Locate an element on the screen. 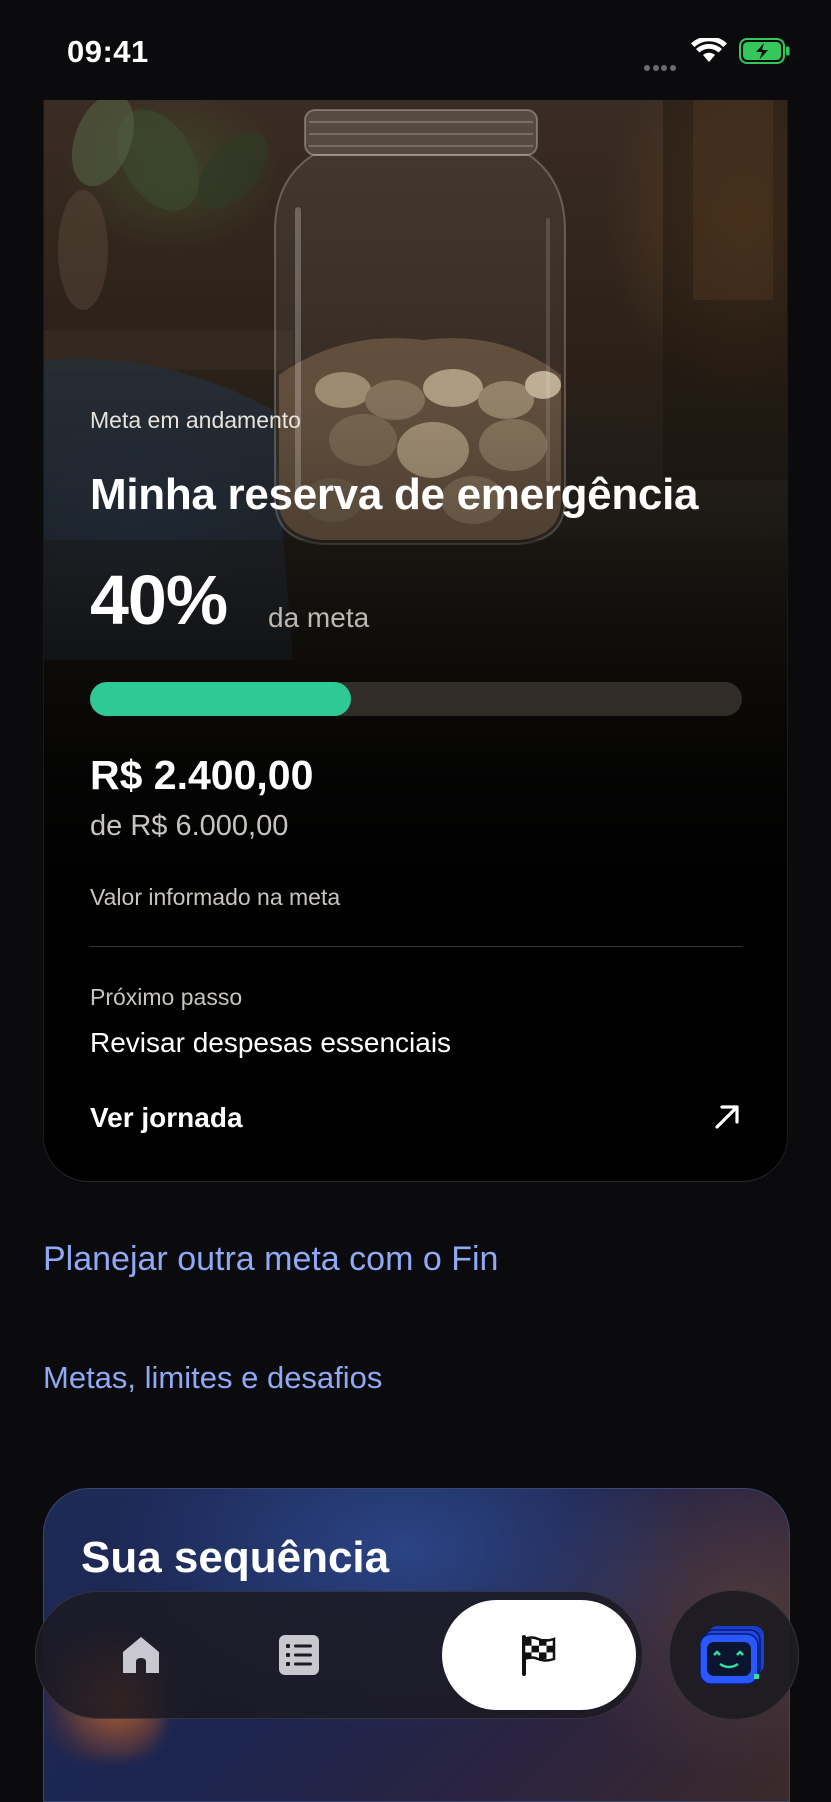 The height and width of the screenshot is (1802, 831). fin-assistant-button is located at coordinates (734, 1655).